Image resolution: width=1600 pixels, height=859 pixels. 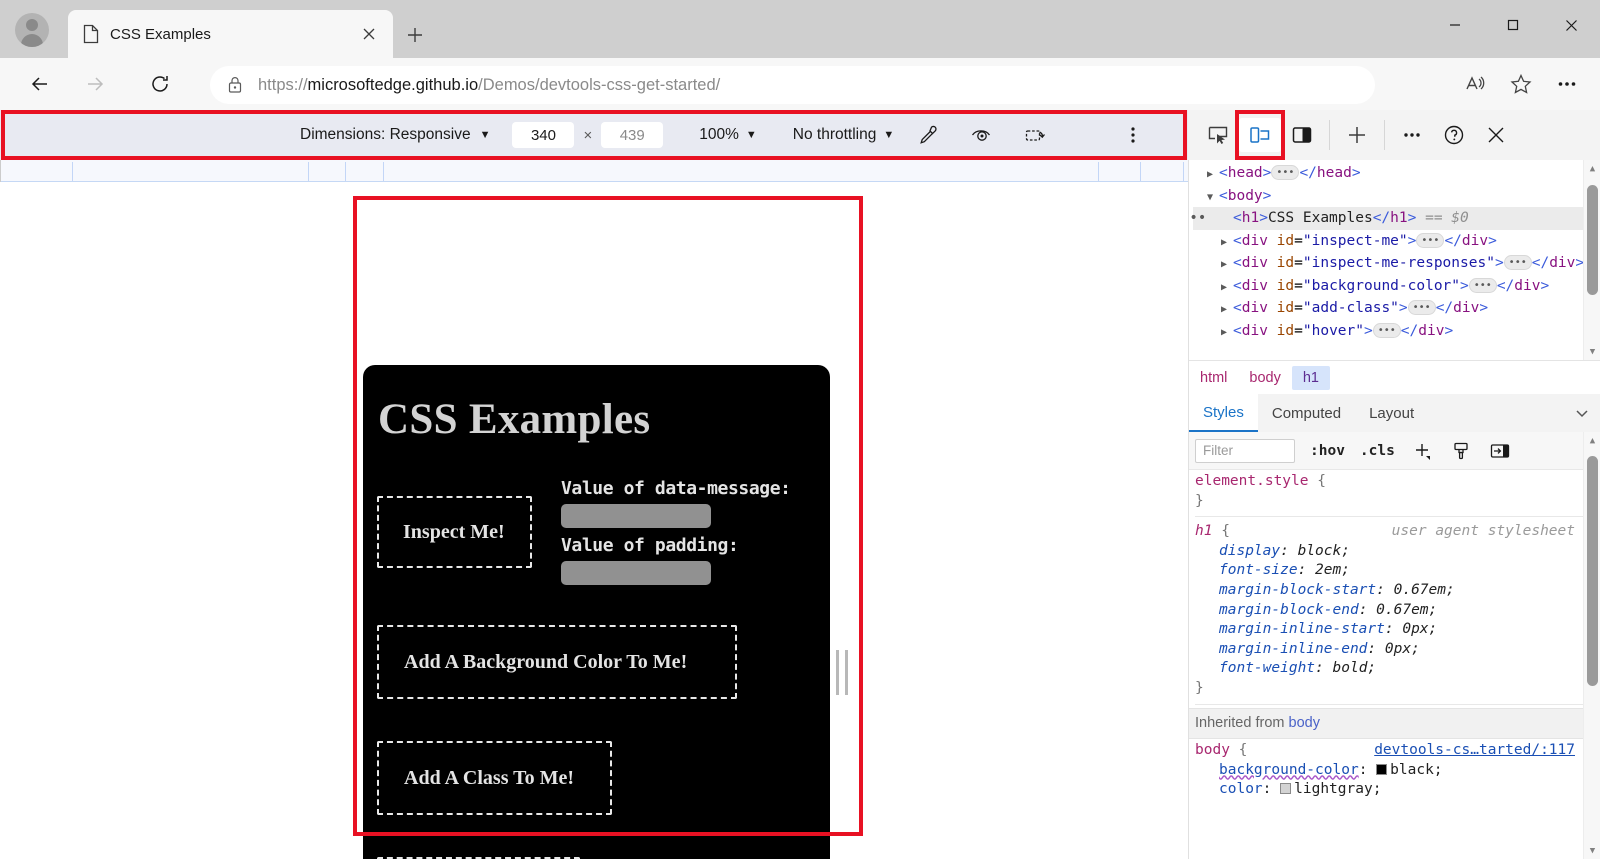 What do you see at coordinates (1293, 649) in the screenshot?
I see `css-property: margin-inline-end` at bounding box center [1293, 649].